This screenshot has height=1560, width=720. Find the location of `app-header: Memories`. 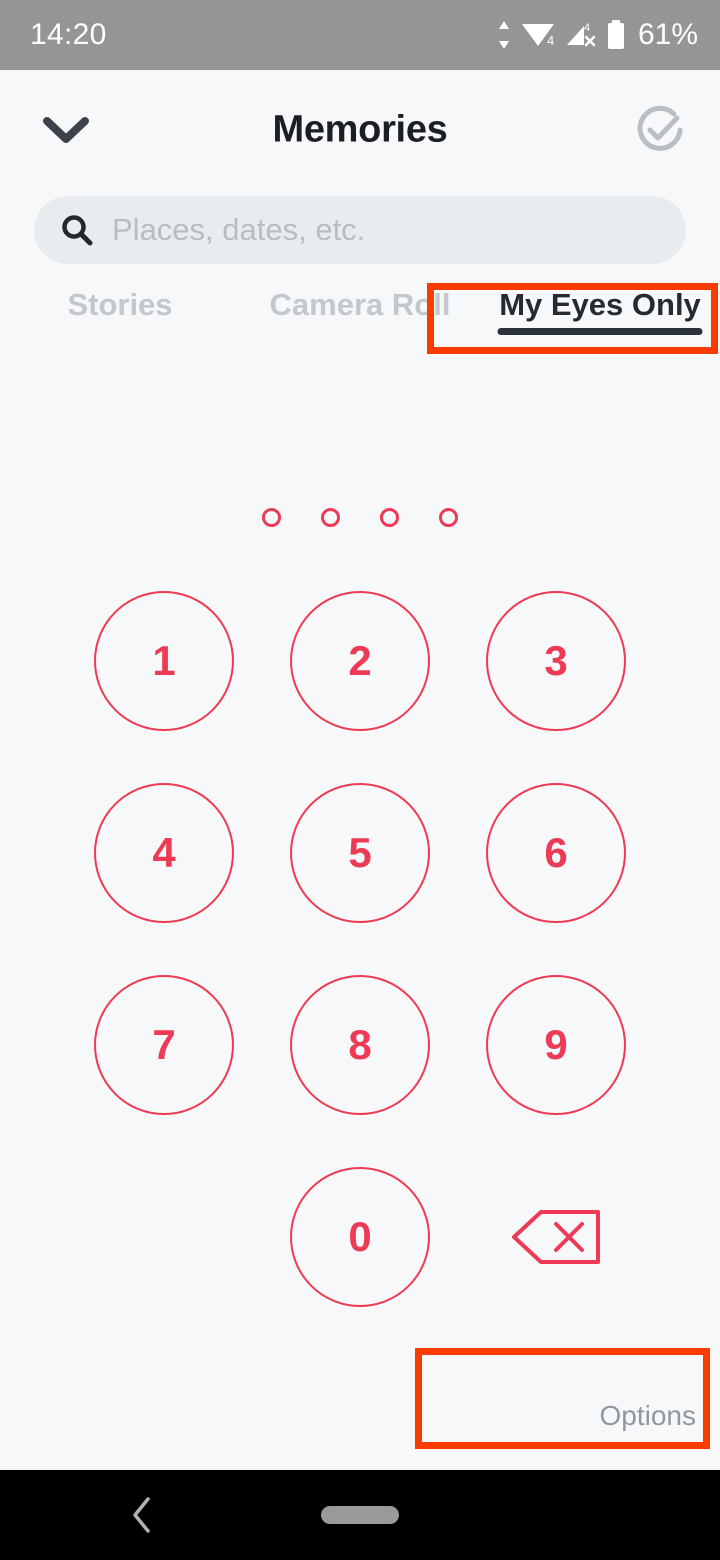

app-header: Memories is located at coordinates (360, 130).